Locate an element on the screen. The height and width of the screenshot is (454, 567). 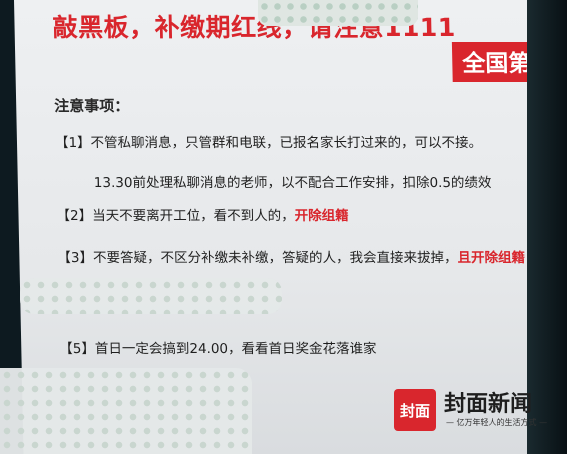
notice-item-5: 【5】首日一定会搞到24.00，看看首日奖金花落谁家 is located at coordinates (218, 347).